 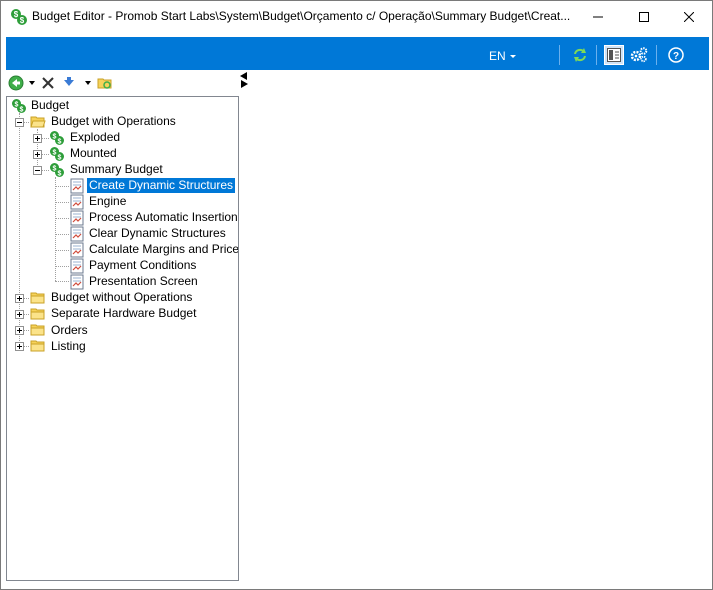 What do you see at coordinates (88, 83) in the screenshot?
I see `move-dropdown-chevron-down-icon` at bounding box center [88, 83].